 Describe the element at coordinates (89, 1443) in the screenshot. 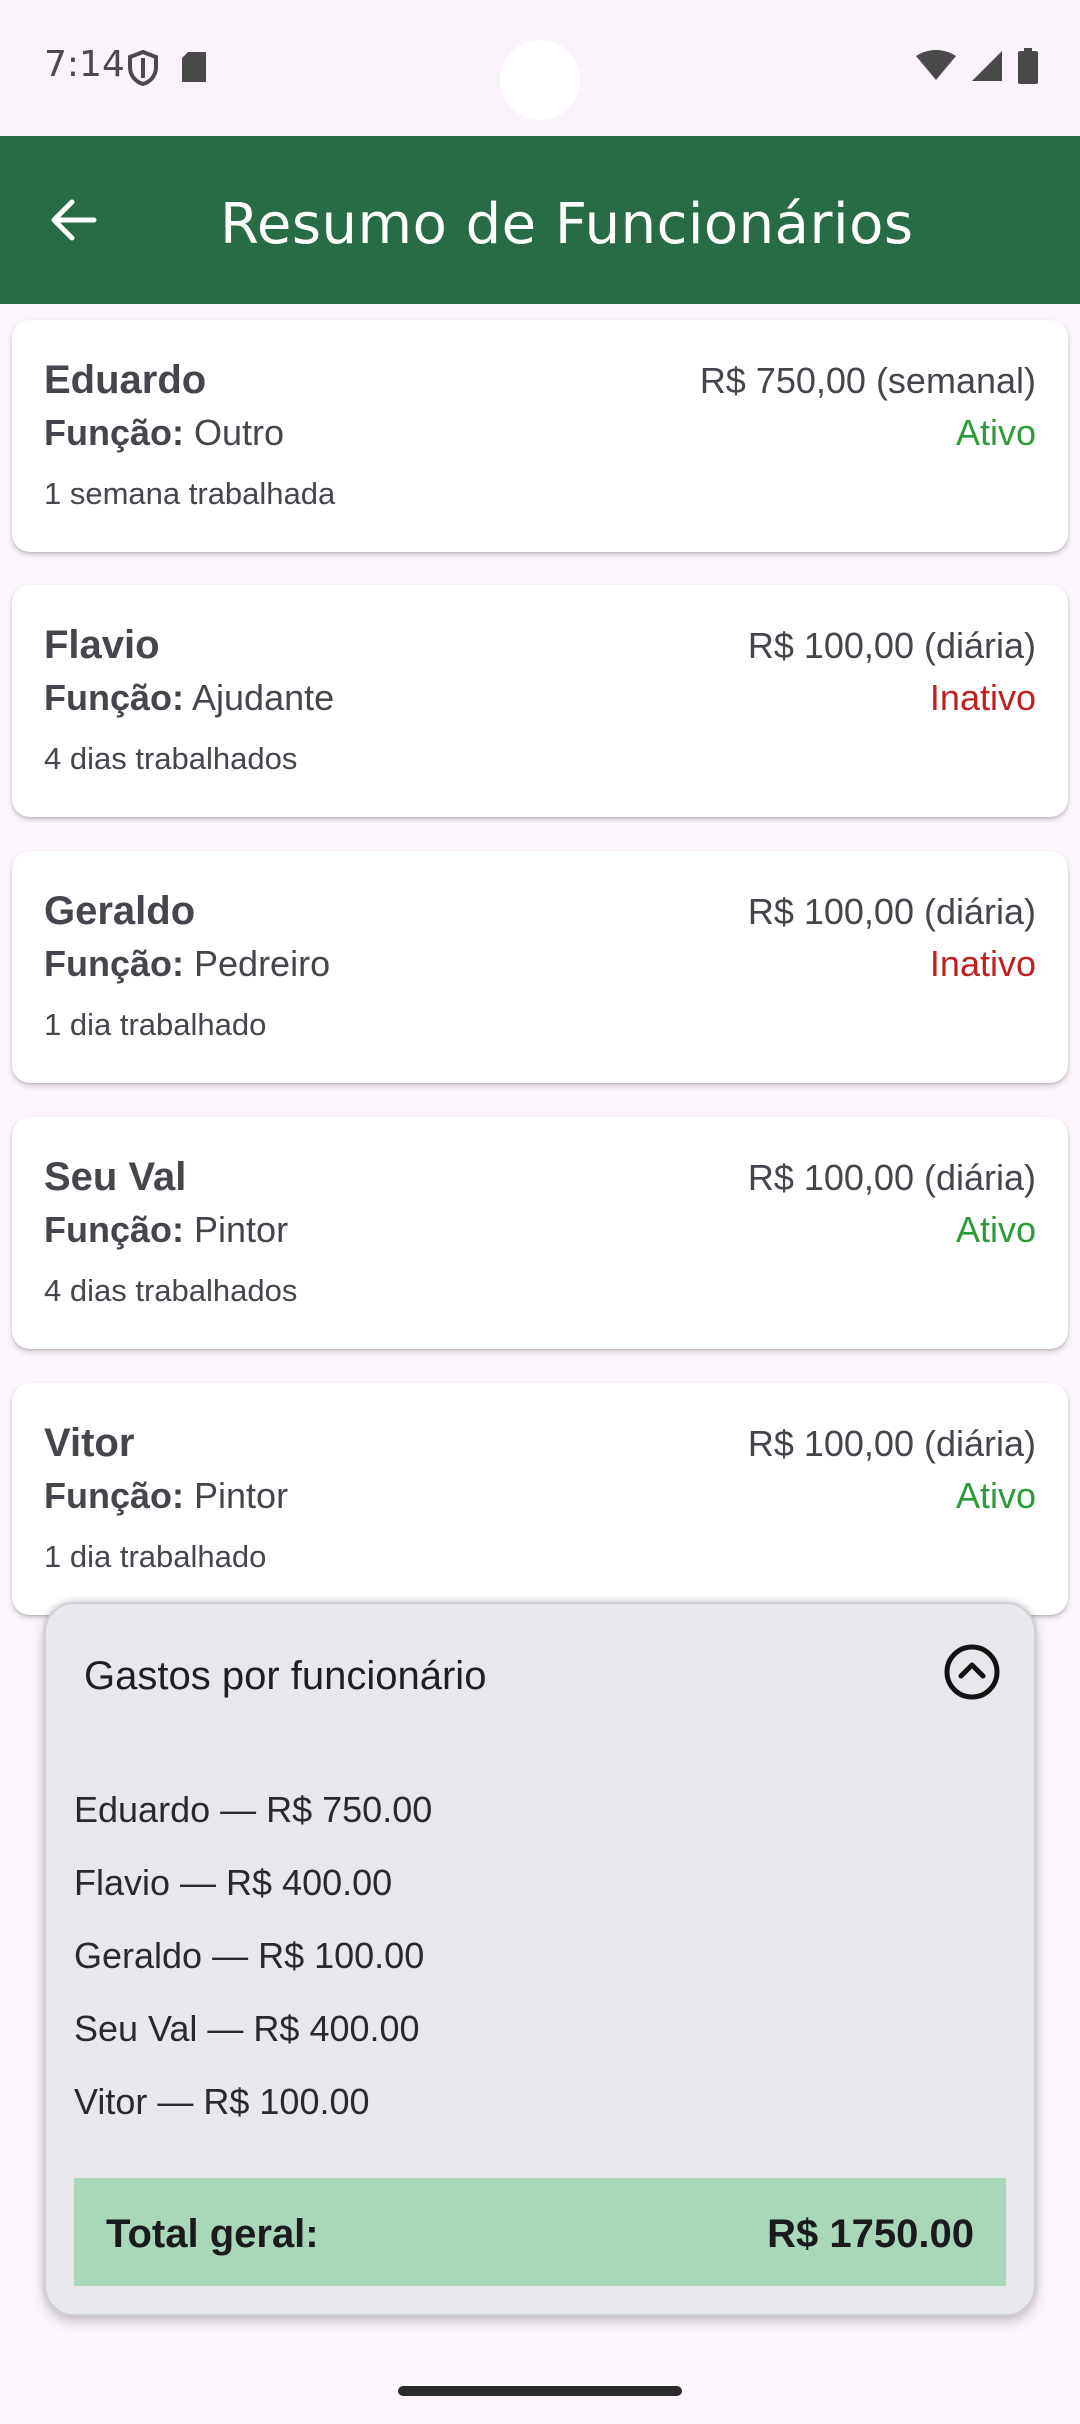

I see `employee-name: Vitor` at that location.